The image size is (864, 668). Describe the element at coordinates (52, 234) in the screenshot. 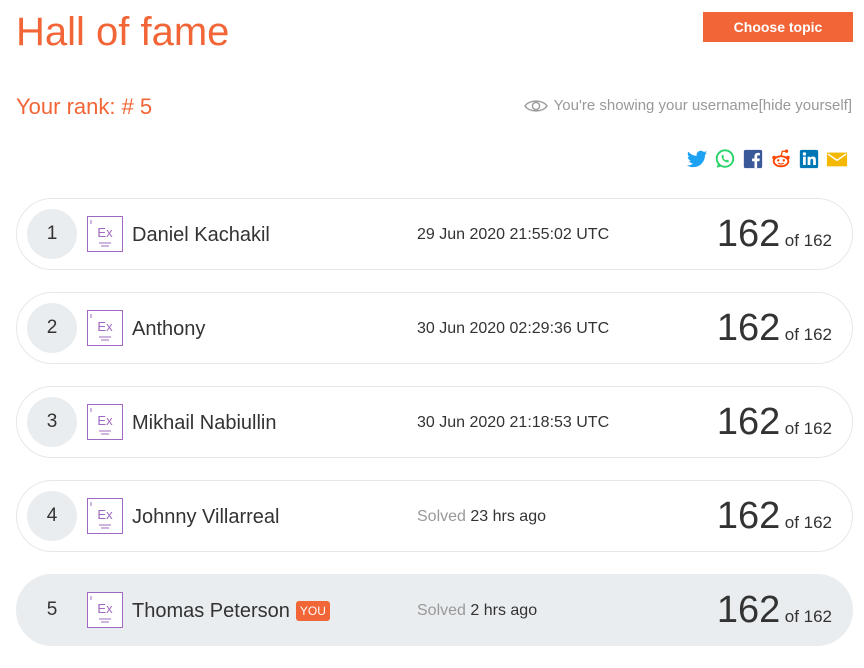

I see `rank-number: 1` at that location.